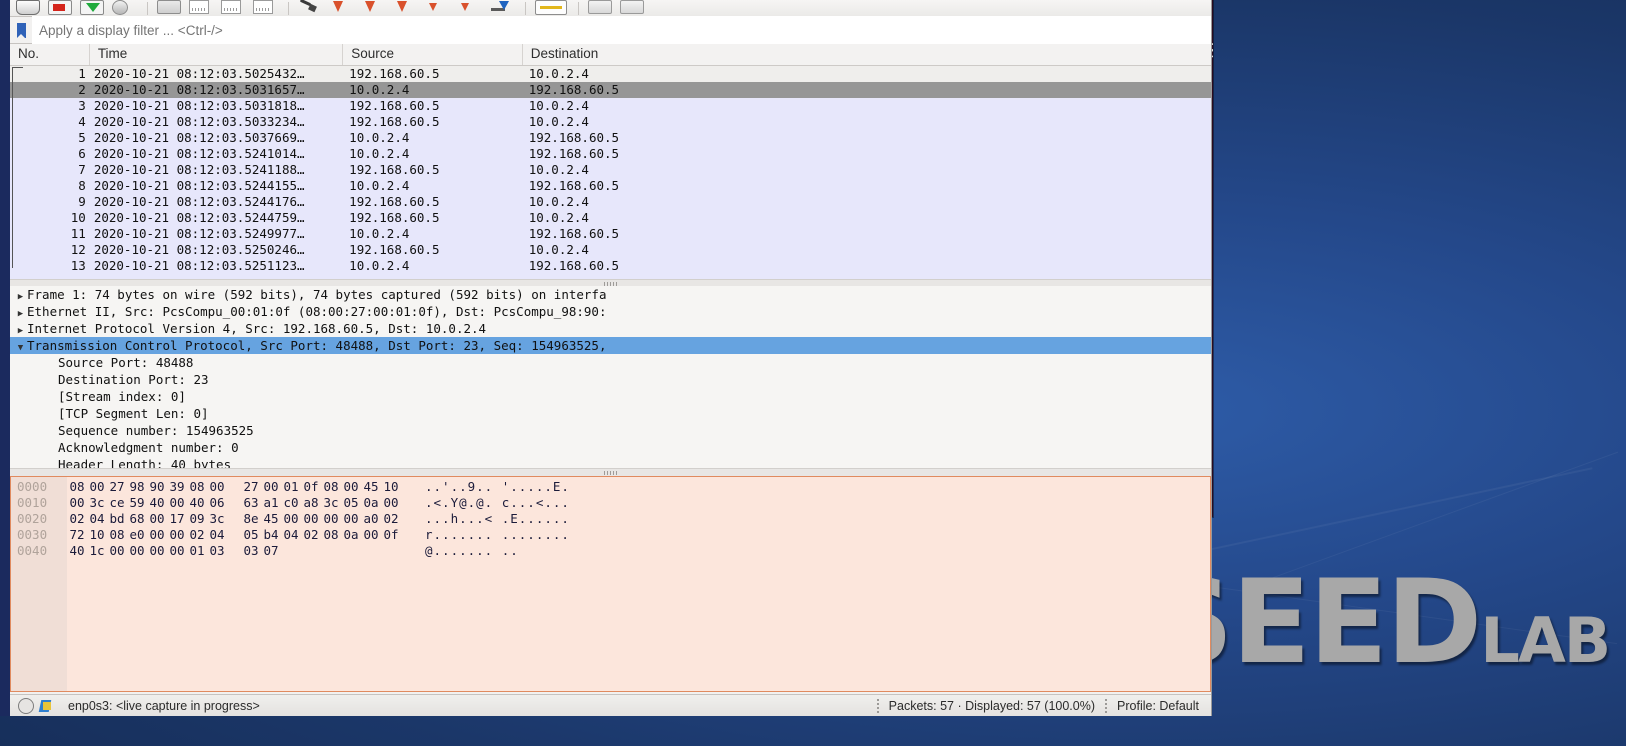  Describe the element at coordinates (170, 7) in the screenshot. I see `open-file-icon` at that location.